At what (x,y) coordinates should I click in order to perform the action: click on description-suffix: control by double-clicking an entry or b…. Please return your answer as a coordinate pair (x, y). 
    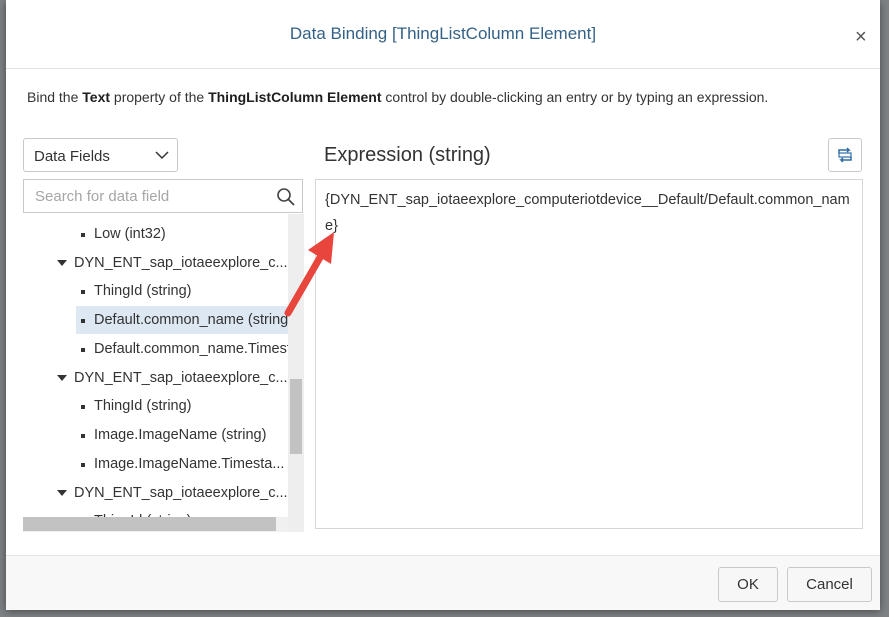
    Looking at the image, I should click on (575, 97).